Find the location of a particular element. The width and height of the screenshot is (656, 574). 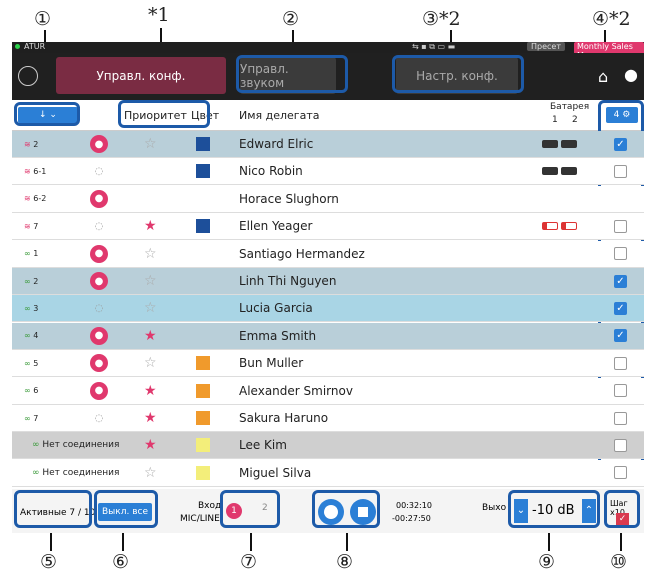

table-row: ∞ 4 ● ★ Emma Smith ✓ is located at coordinates (328, 336).